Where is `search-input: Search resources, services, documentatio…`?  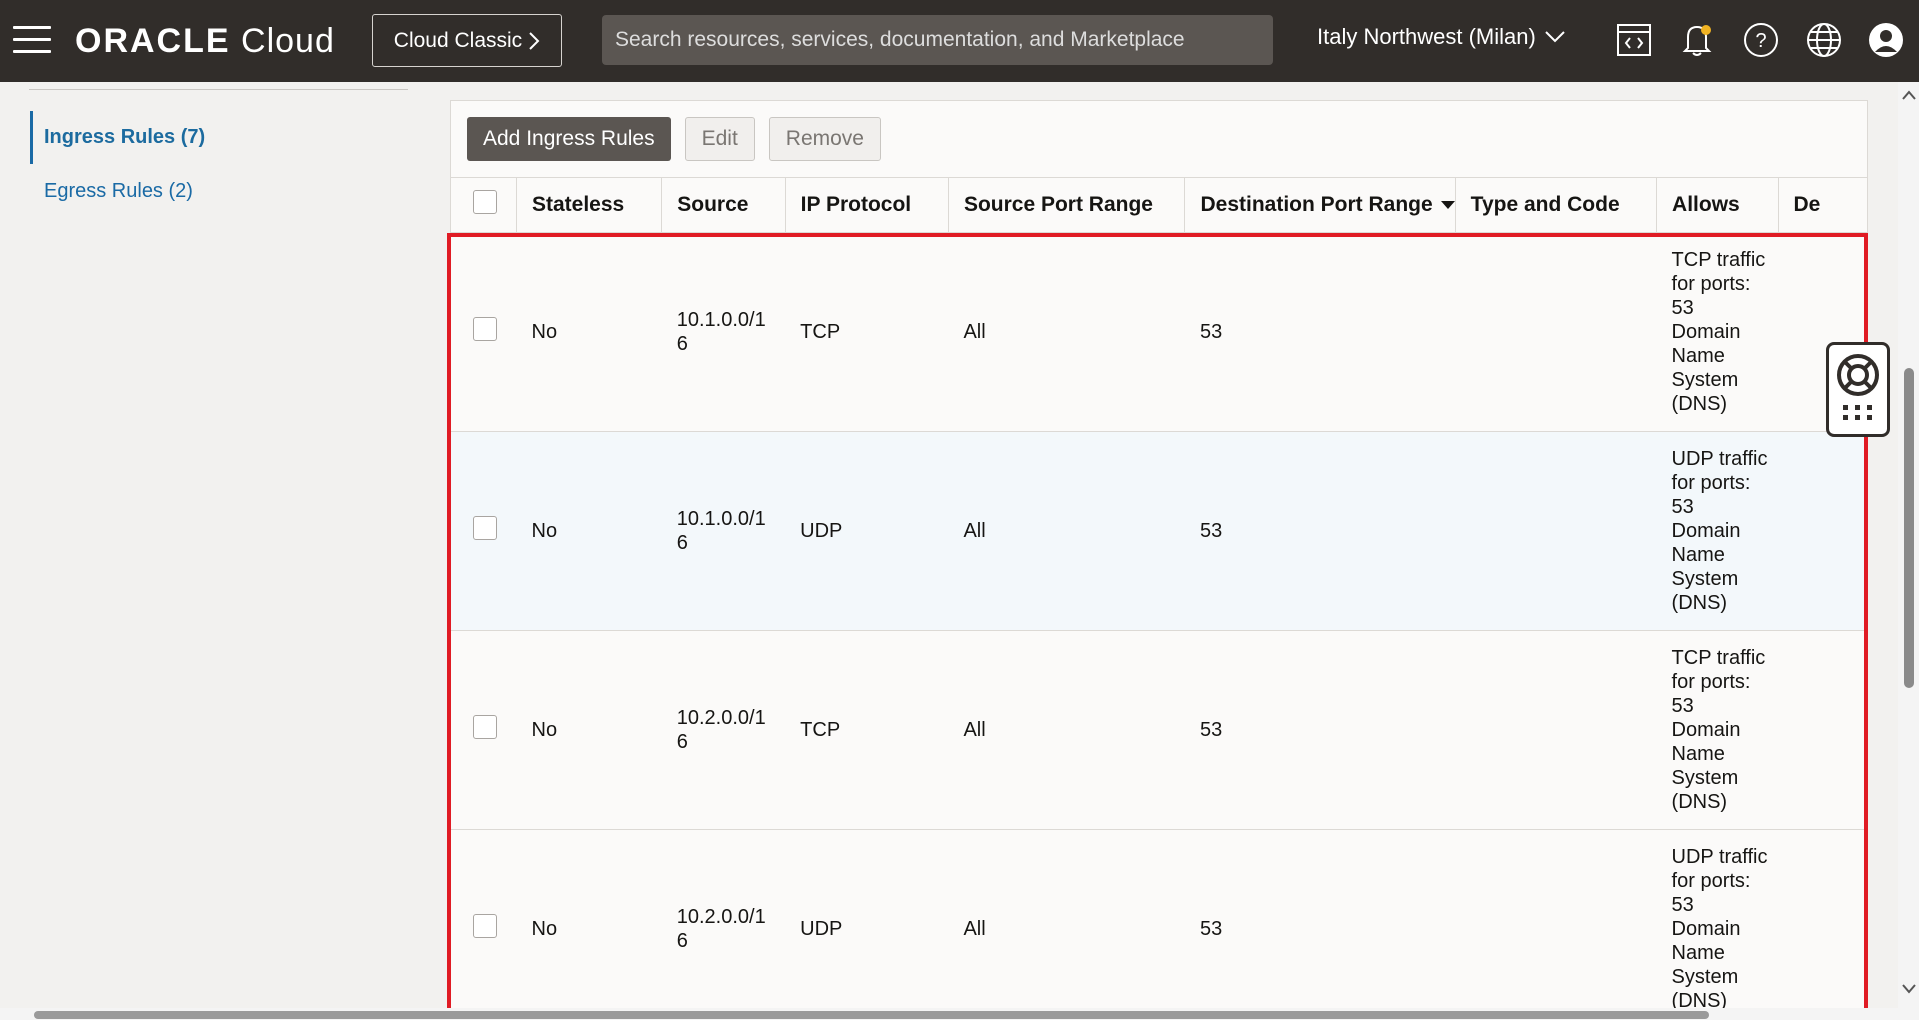
search-input: Search resources, services, documentatio… is located at coordinates (937, 40).